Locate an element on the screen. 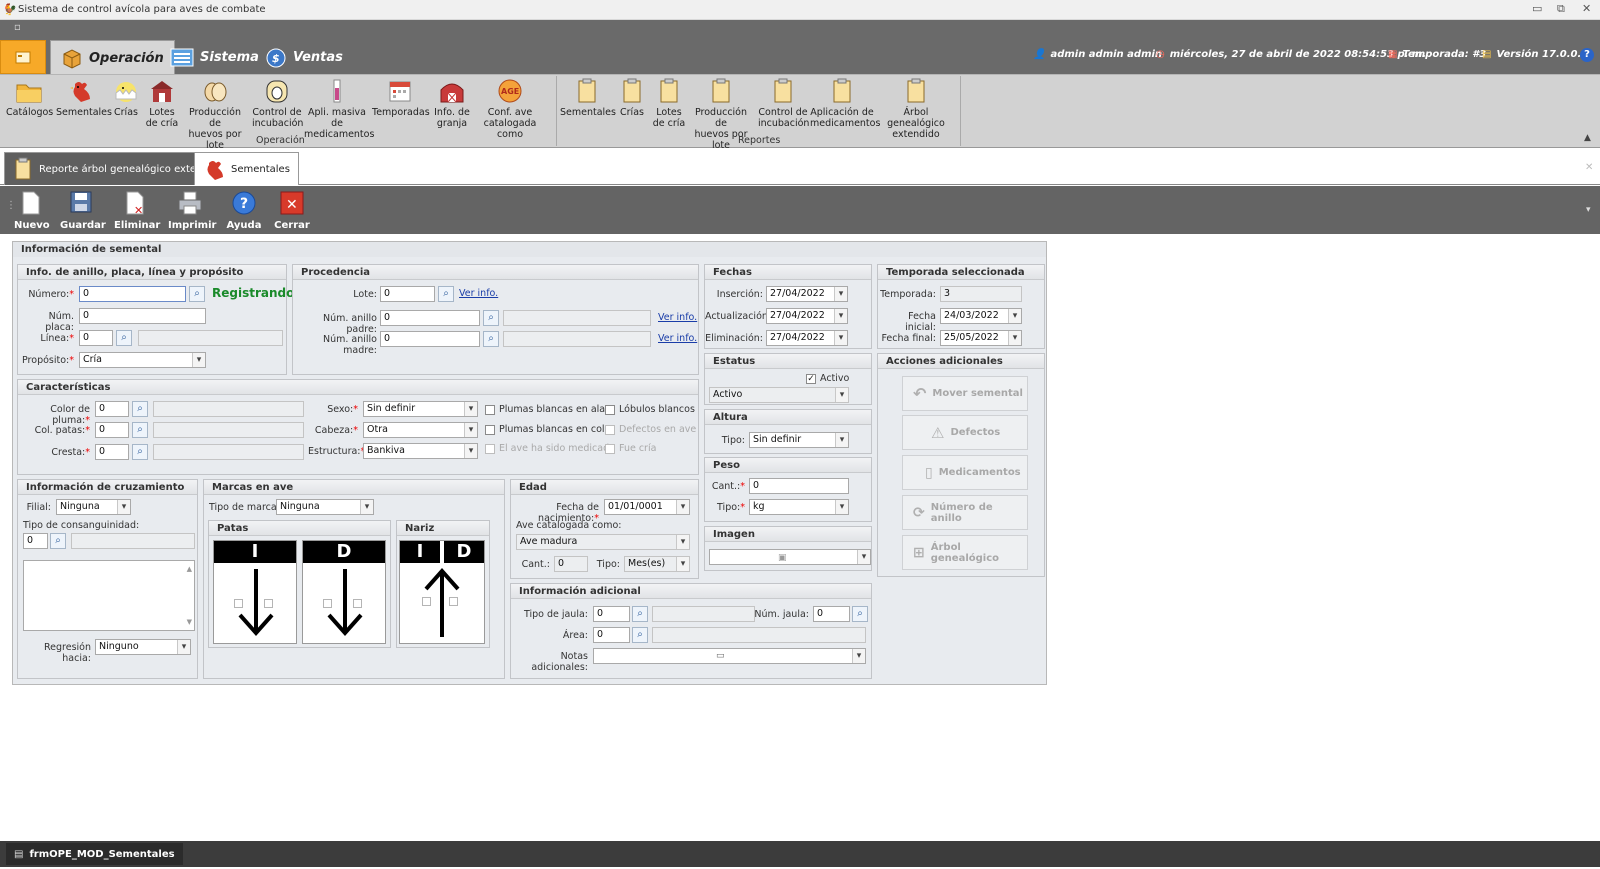  ribbon-temporadas-button: Temporadas is located at coordinates (401, 97).